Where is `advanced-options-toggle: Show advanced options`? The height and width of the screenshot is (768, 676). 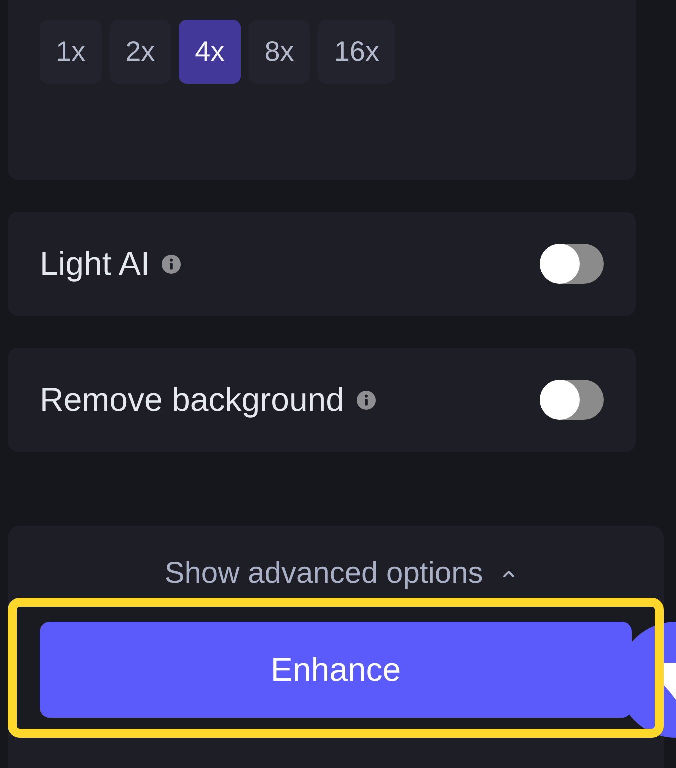 advanced-options-toggle: Show advanced options is located at coordinates (336, 574).